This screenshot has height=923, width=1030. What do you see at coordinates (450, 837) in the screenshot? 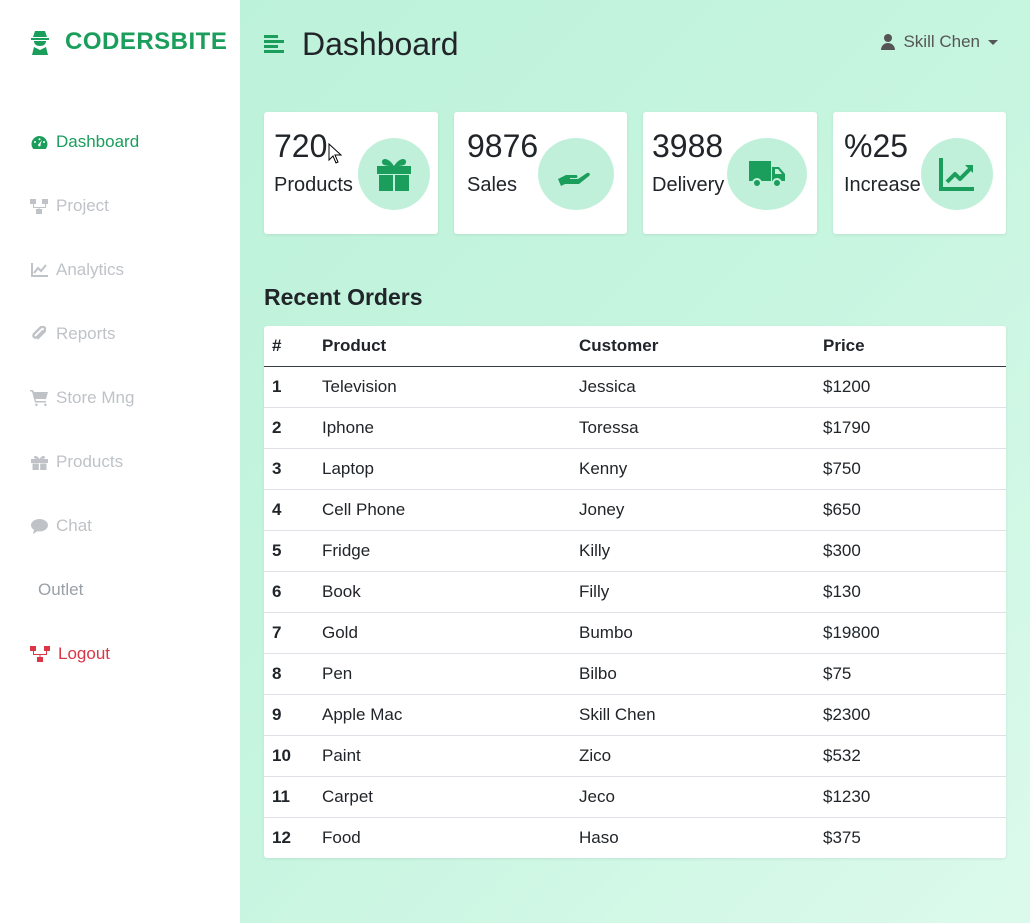
I see `table-cell: Food` at bounding box center [450, 837].